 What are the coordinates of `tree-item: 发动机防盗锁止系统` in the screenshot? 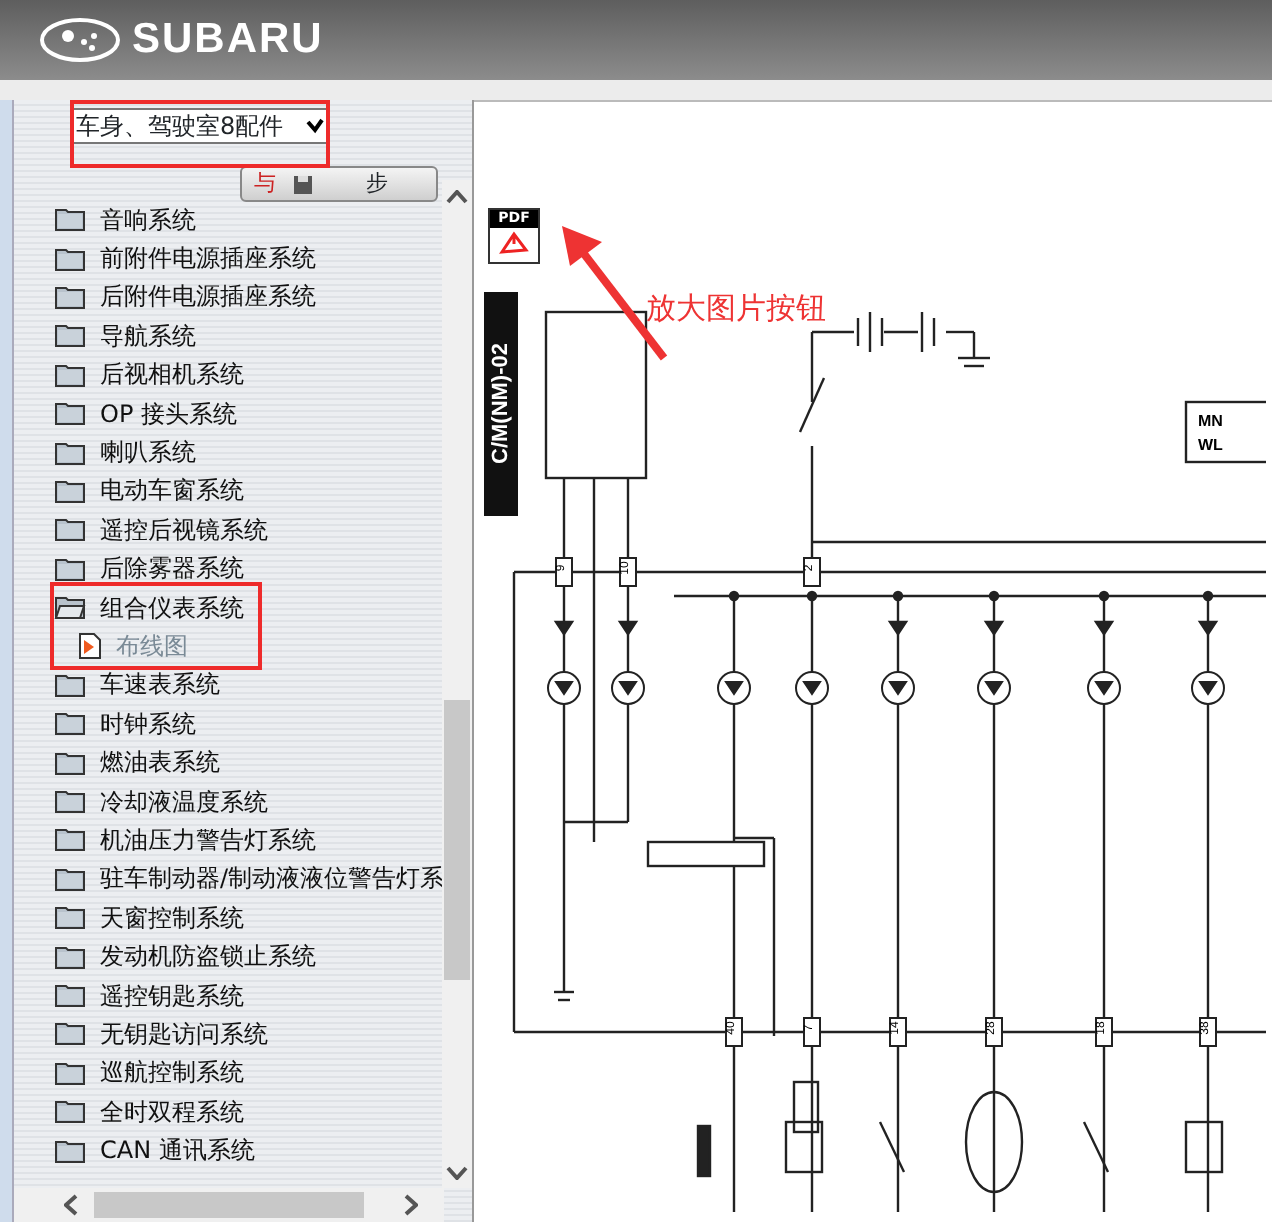 It's located at (185, 956).